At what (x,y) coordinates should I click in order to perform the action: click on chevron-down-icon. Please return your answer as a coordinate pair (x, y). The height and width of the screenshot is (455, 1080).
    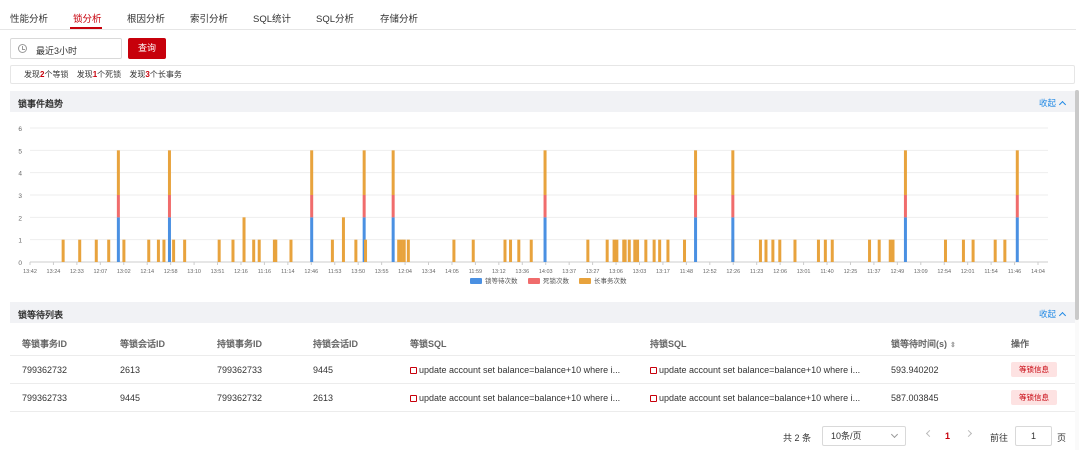
    Looking at the image, I should click on (894, 434).